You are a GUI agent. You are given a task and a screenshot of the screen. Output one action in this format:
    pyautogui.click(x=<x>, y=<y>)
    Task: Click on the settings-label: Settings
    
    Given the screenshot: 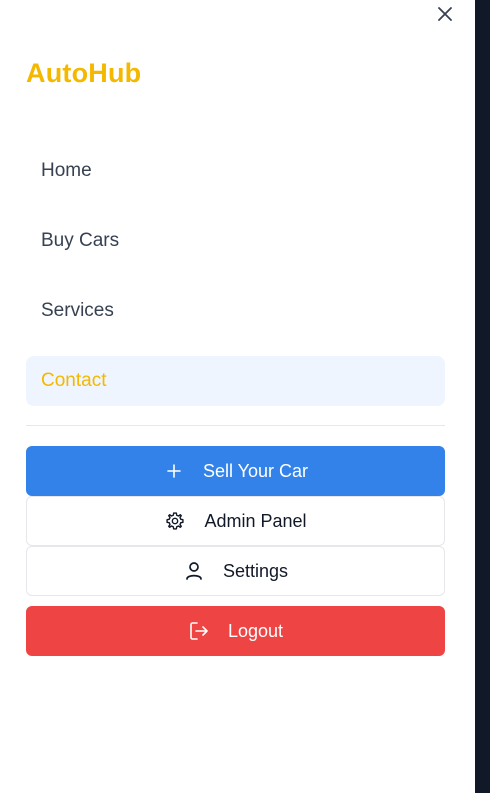 What is the action you would take?
    pyautogui.click(x=255, y=570)
    